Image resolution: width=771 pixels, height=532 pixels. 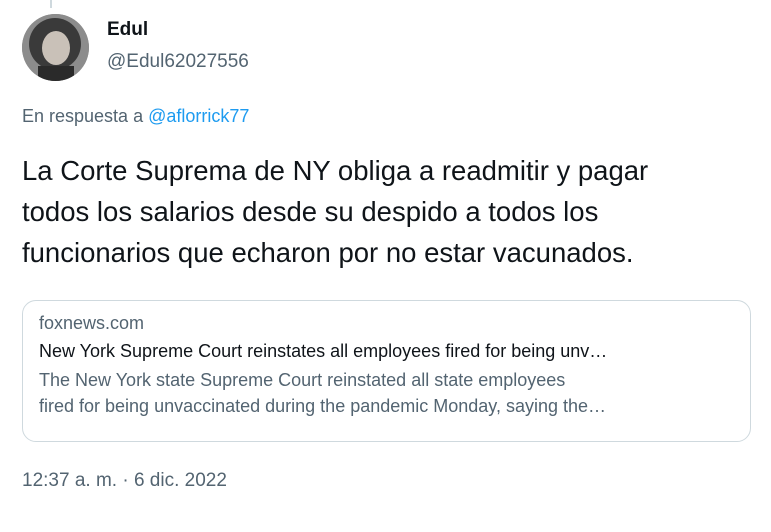 I want to click on reply-mention-link: @aflorrick77, so click(x=198, y=116).